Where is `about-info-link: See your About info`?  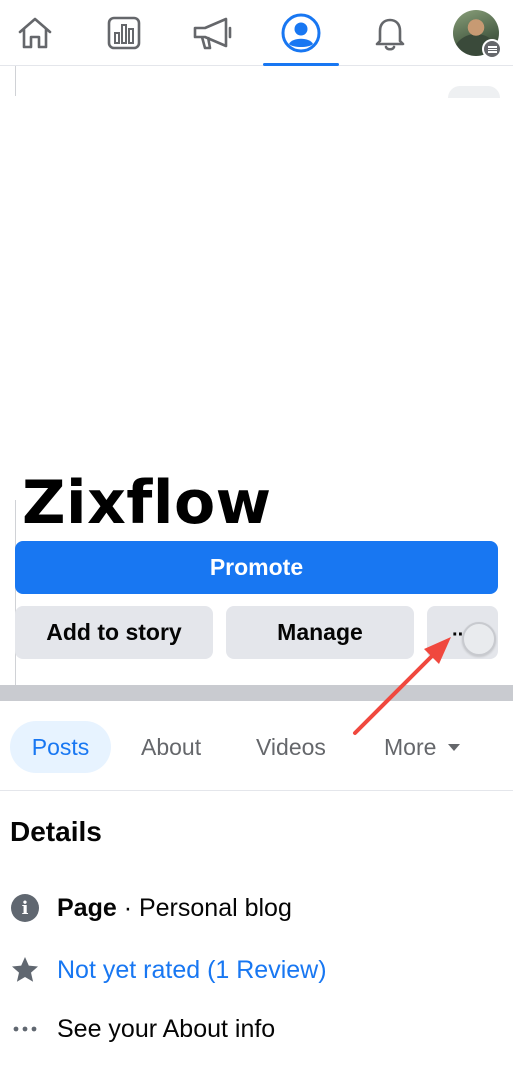
about-info-link: See your About info is located at coordinates (166, 1029).